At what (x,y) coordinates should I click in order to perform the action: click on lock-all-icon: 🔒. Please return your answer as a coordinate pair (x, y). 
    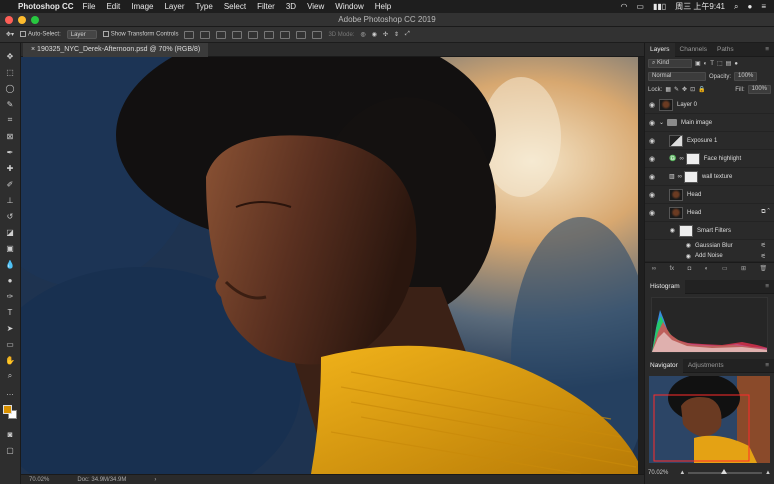
    Looking at the image, I should click on (701, 89).